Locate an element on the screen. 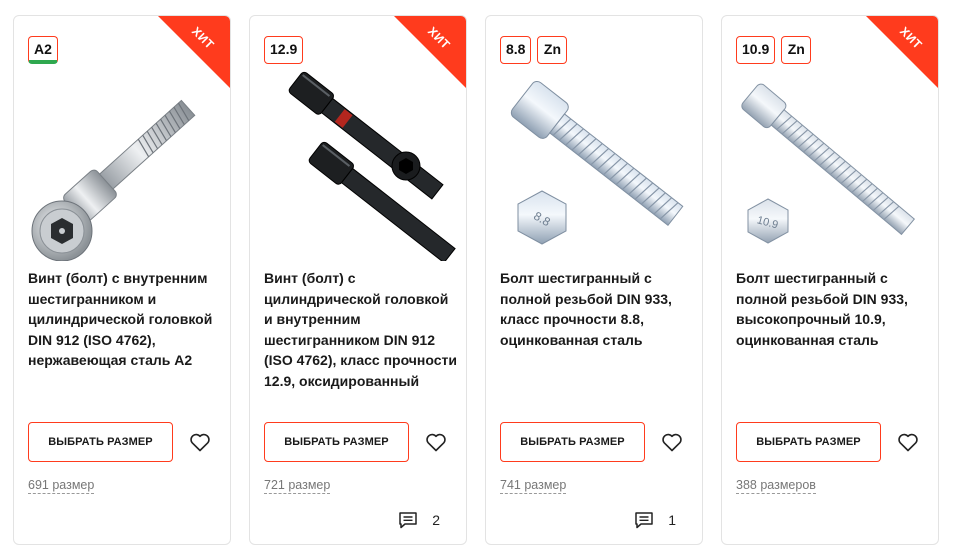 This screenshot has width=954, height=556. reviews-link: 2 is located at coordinates (419, 520).